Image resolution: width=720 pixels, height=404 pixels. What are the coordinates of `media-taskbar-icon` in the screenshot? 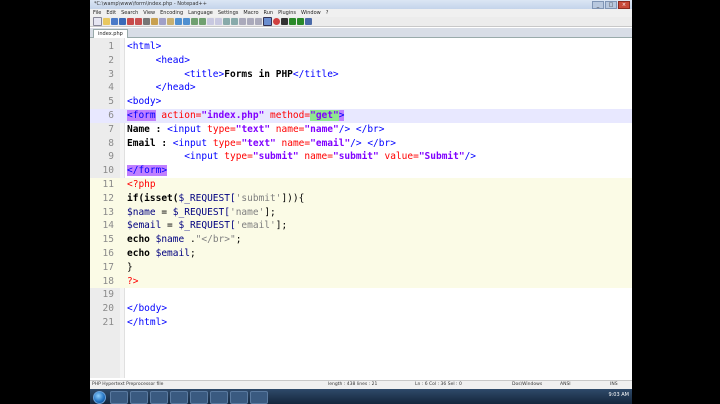 It's located at (159, 397).